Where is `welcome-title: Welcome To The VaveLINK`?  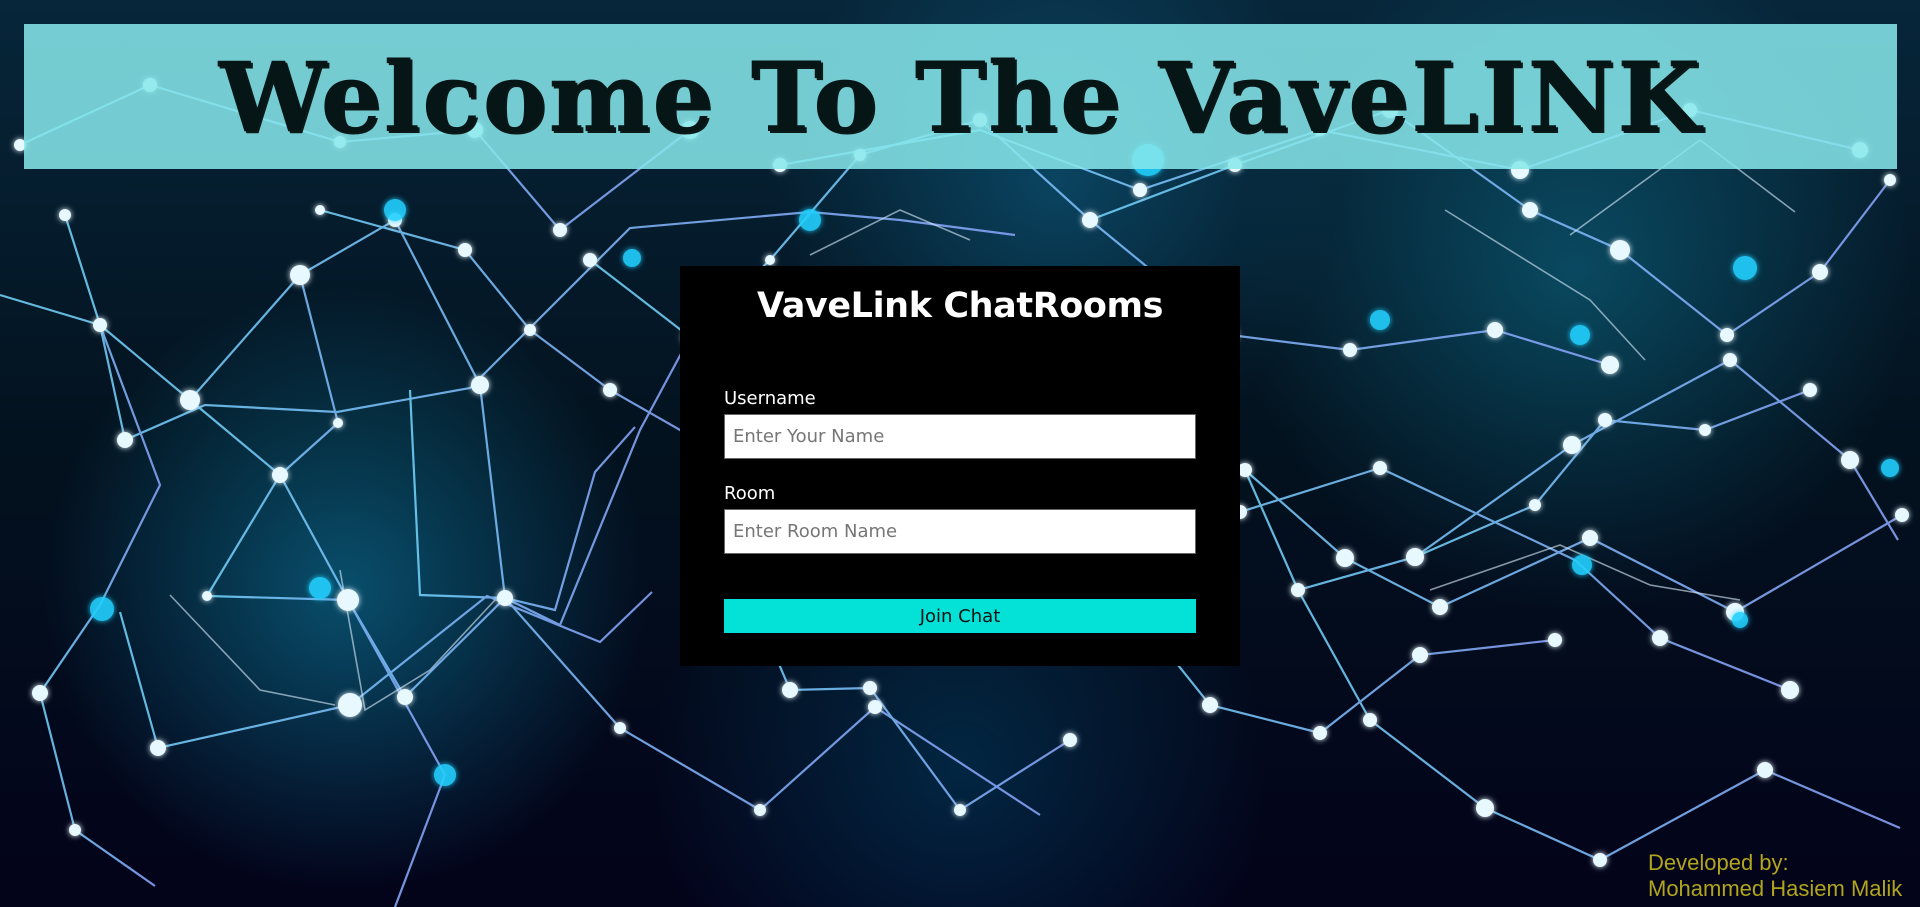
welcome-title: Welcome To The VaveLINK is located at coordinates (960, 97).